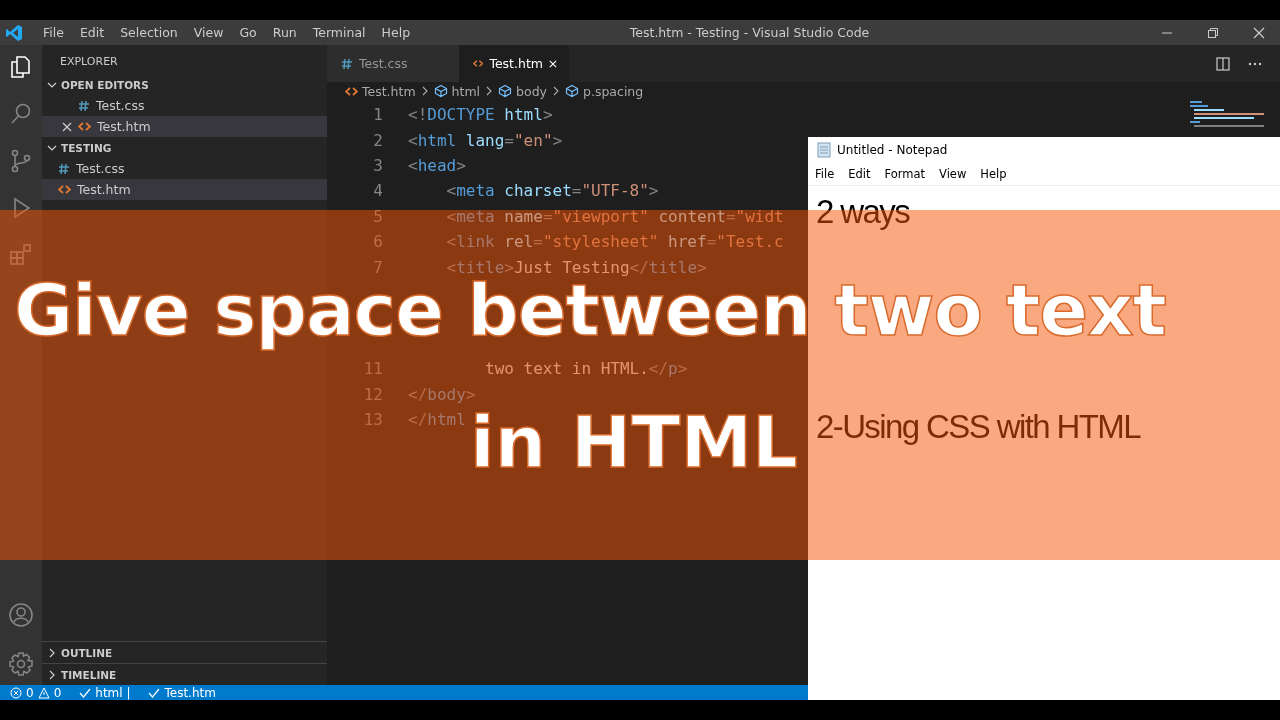 Image resolution: width=1280 pixels, height=720 pixels. I want to click on source-control-icon, so click(21, 161).